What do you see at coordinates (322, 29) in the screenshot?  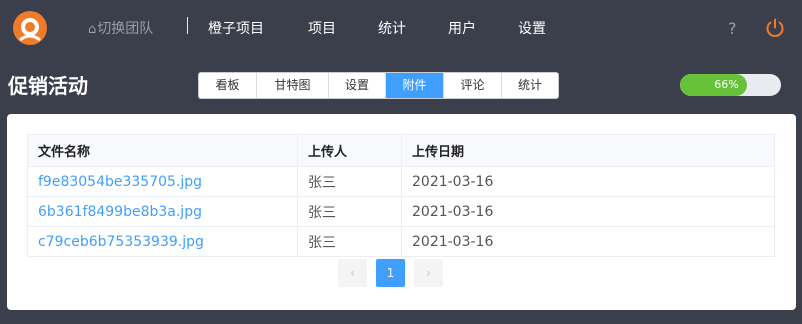 I see `nav-item-projects: 项目` at bounding box center [322, 29].